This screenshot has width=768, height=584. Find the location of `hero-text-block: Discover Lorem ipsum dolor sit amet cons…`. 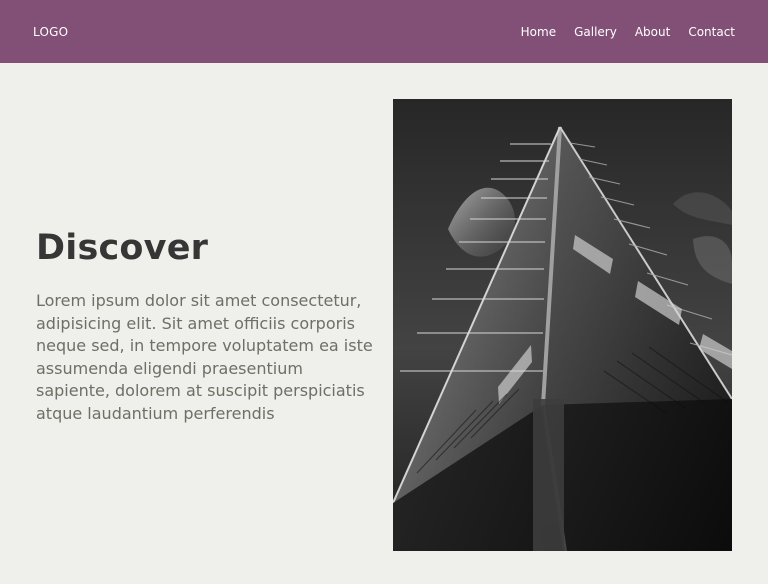

hero-text-block: Discover Lorem ipsum dolor sit amet cons… is located at coordinates (206, 326).